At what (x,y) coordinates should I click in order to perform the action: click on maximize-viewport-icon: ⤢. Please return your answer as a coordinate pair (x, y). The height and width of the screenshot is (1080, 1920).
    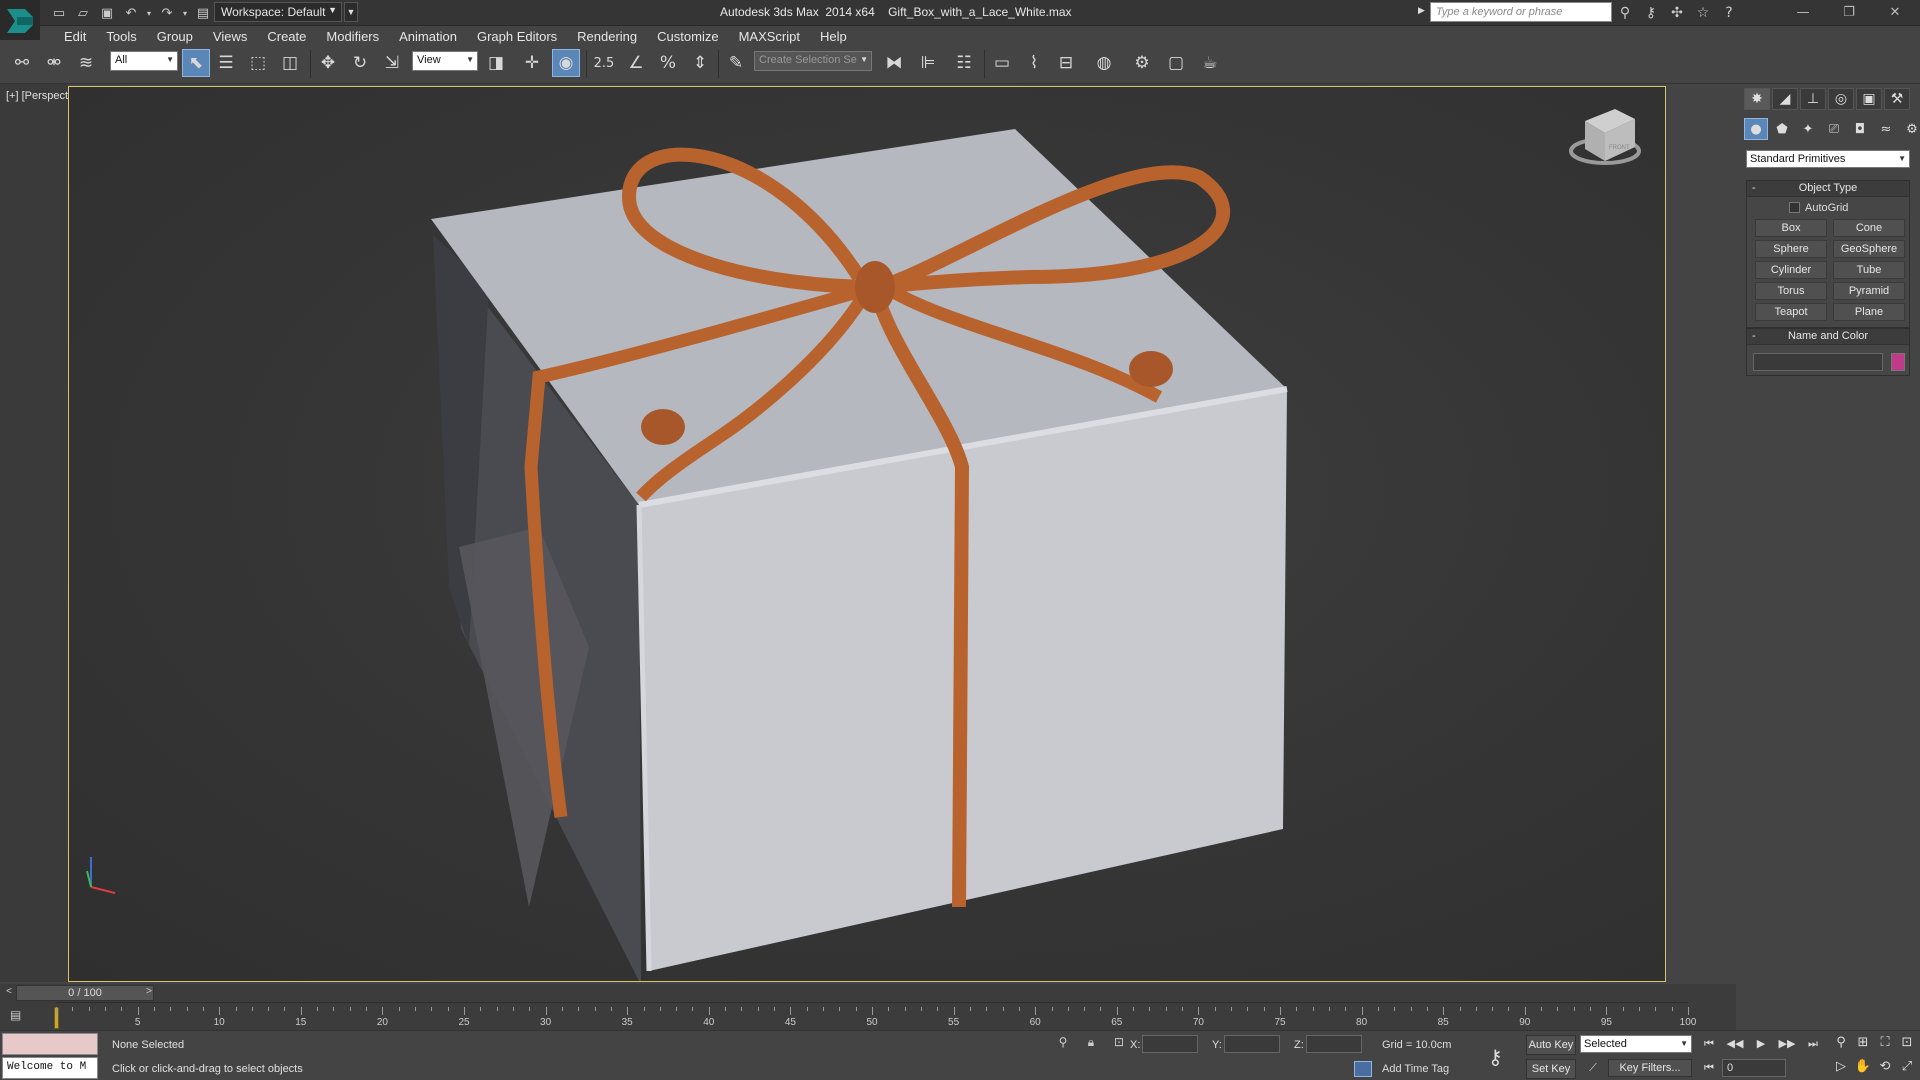
    Looking at the image, I should click on (1907, 1067).